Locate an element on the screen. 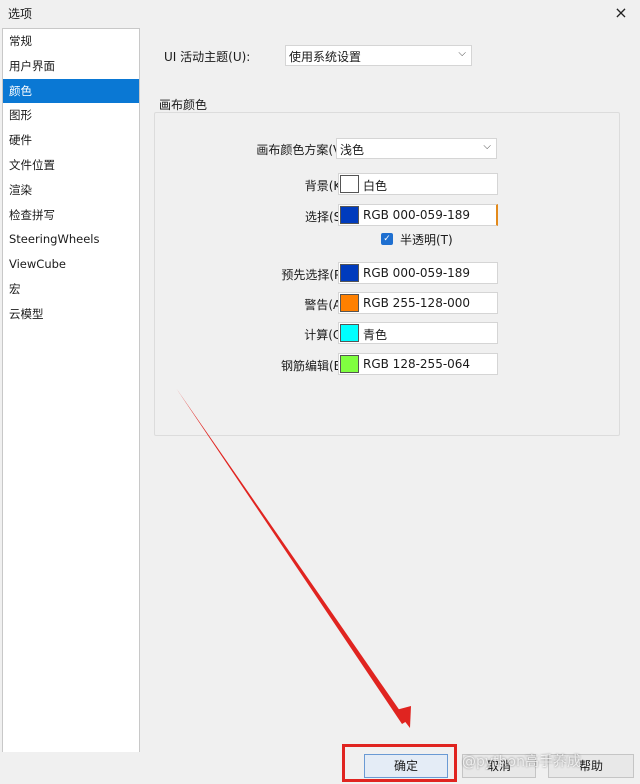 The image size is (640, 784). watermark-text: @python高手养成 is located at coordinates (521, 762).